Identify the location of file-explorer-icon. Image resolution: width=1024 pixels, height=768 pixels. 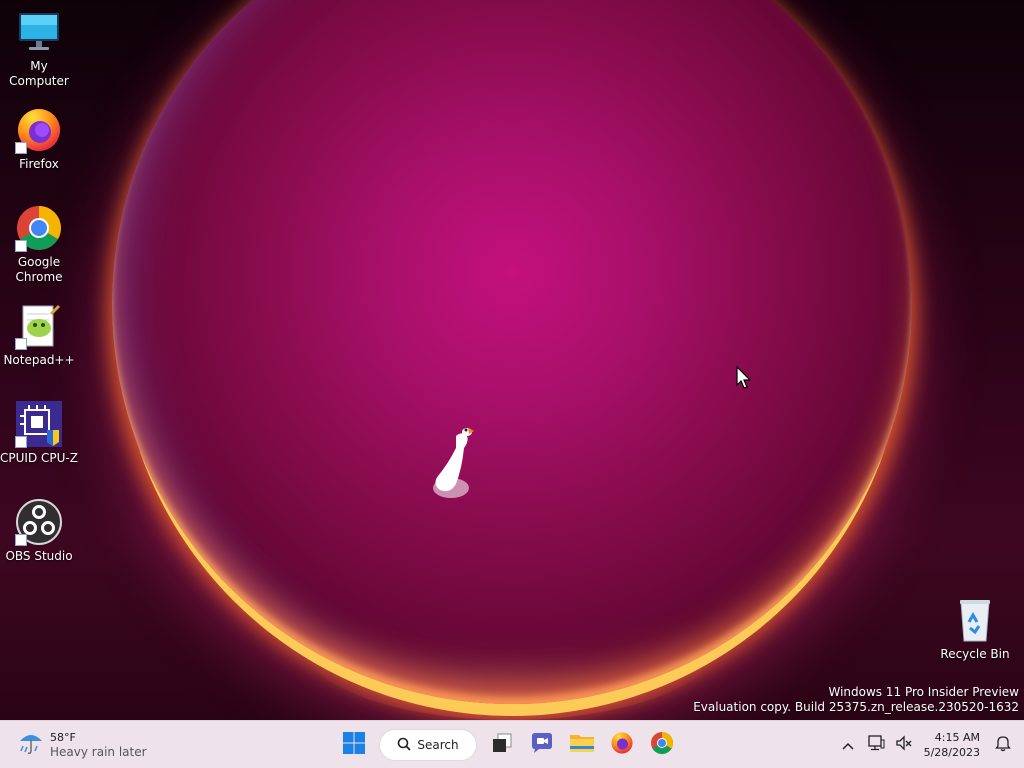
(582, 745).